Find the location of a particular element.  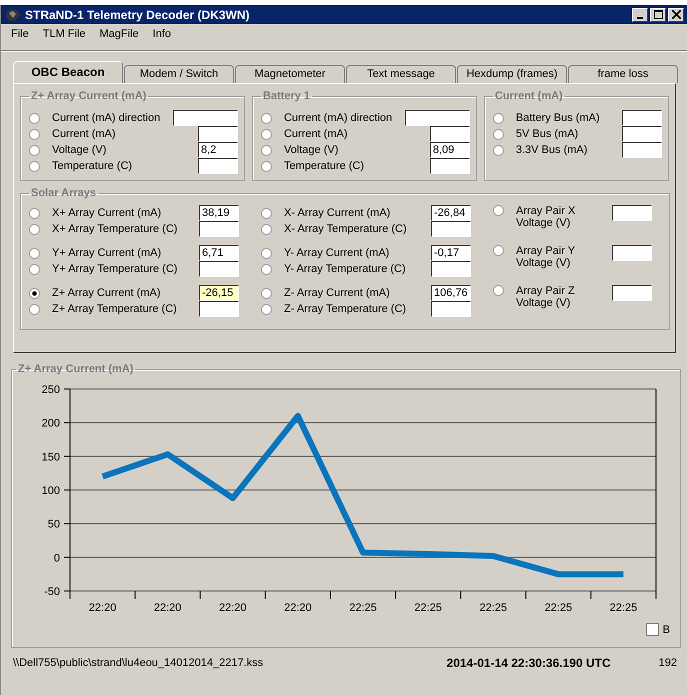

value-field: 106,76 is located at coordinates (451, 293).